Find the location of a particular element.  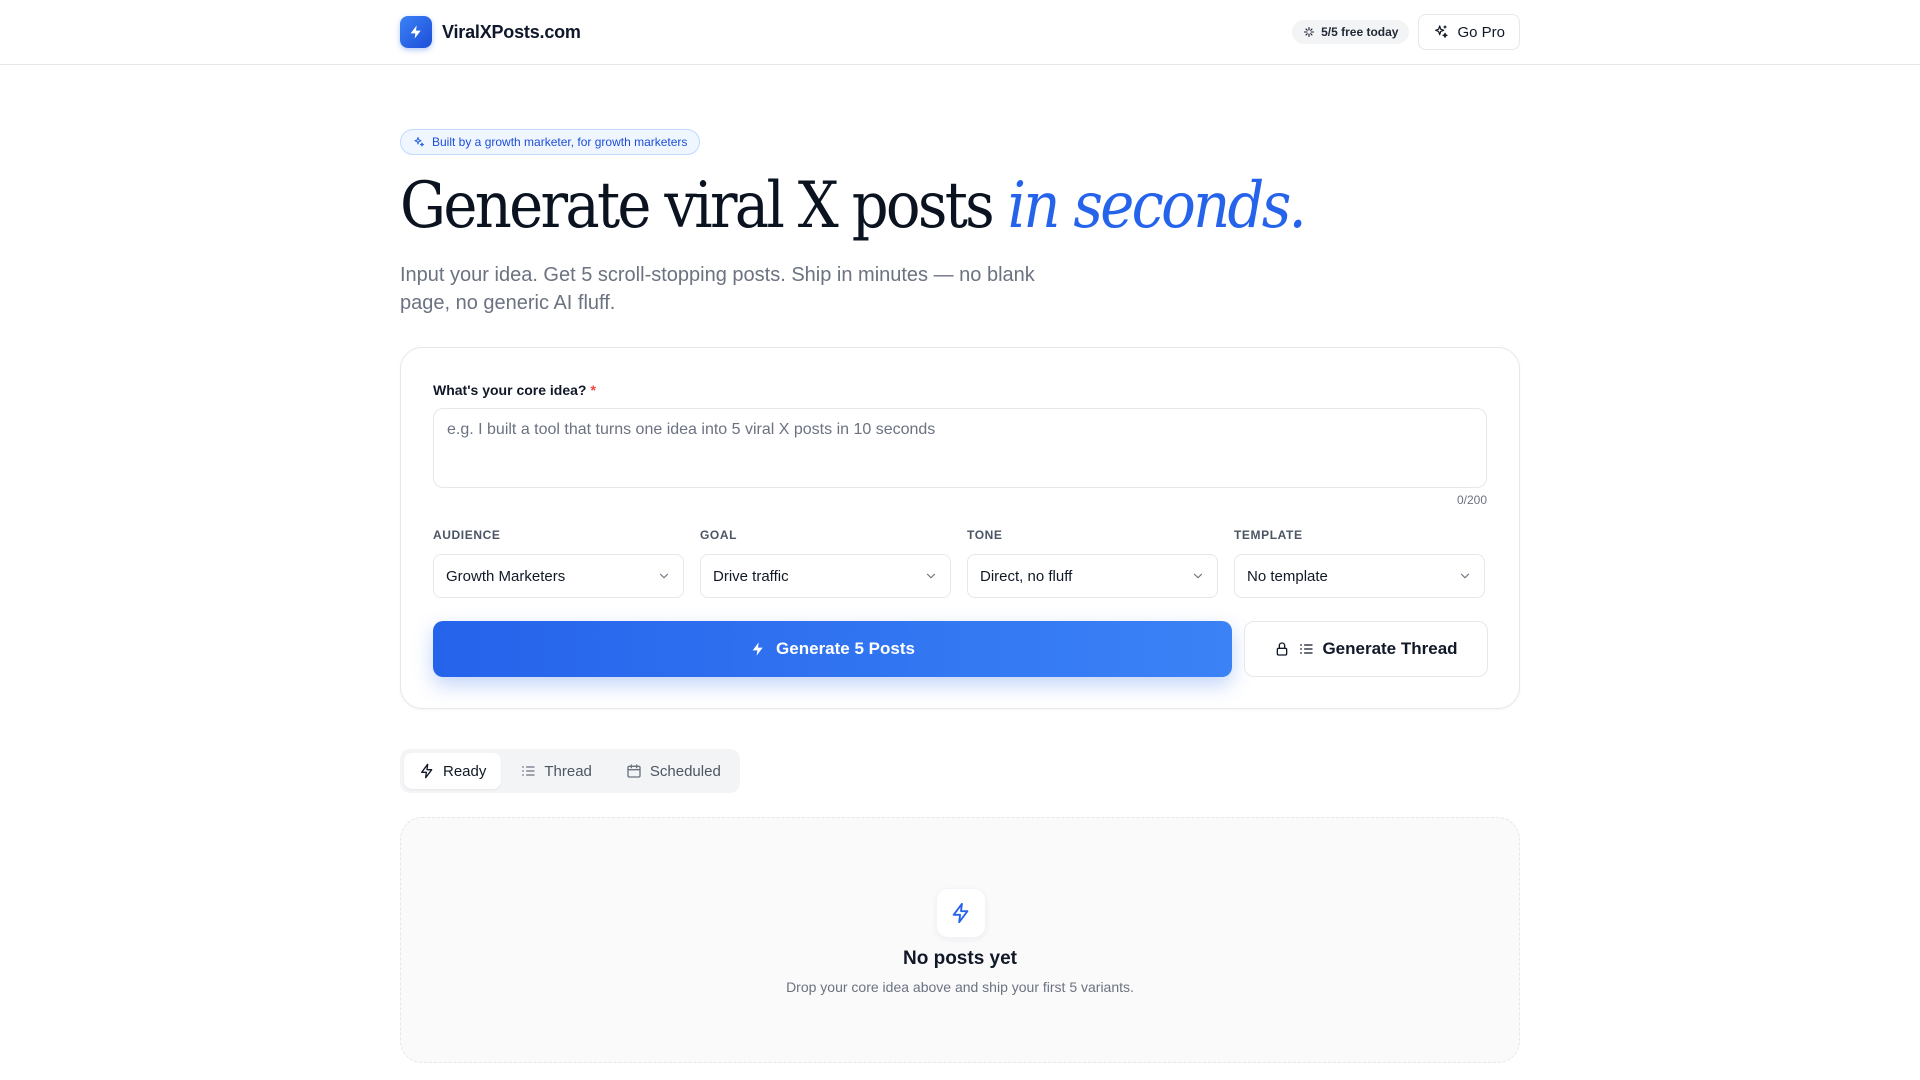

header-inner: ViralXPosts.com 5/5 free today Go Pro is located at coordinates (960, 32).